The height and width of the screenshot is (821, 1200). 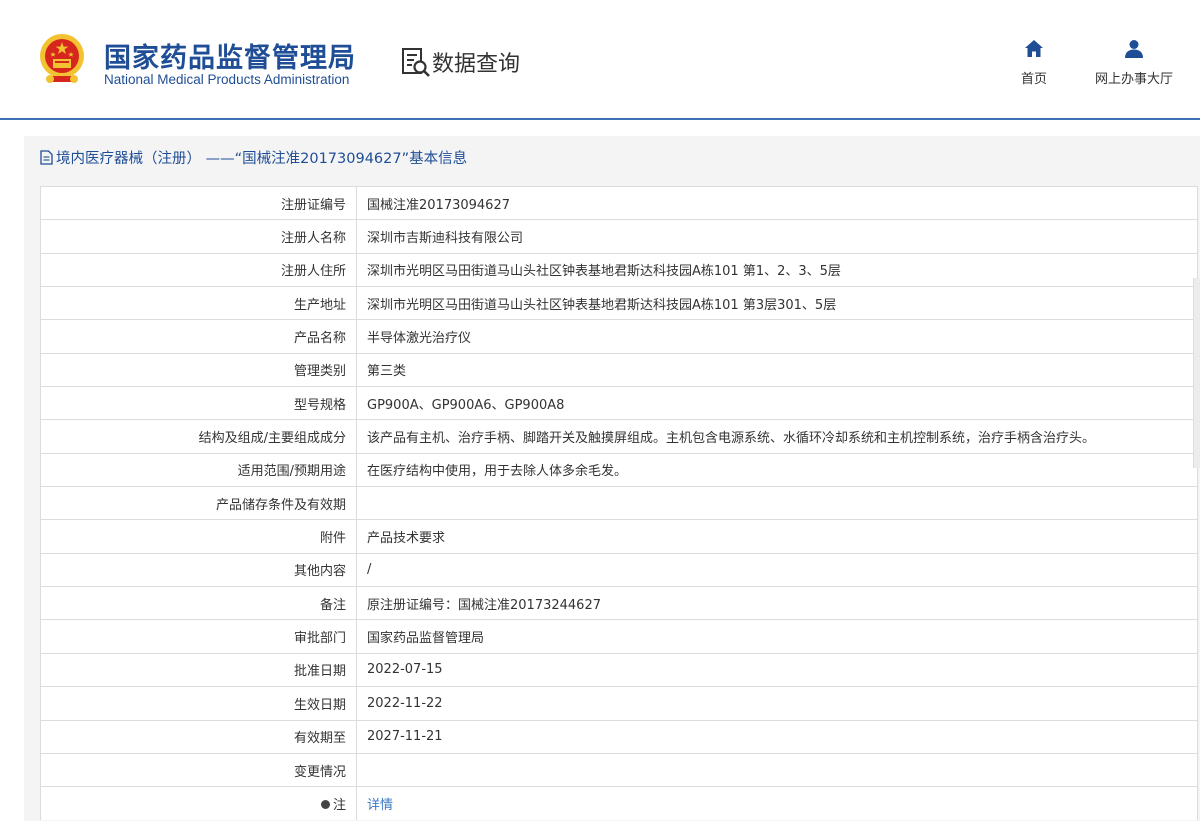 I want to click on field-value: /, so click(x=777, y=570).